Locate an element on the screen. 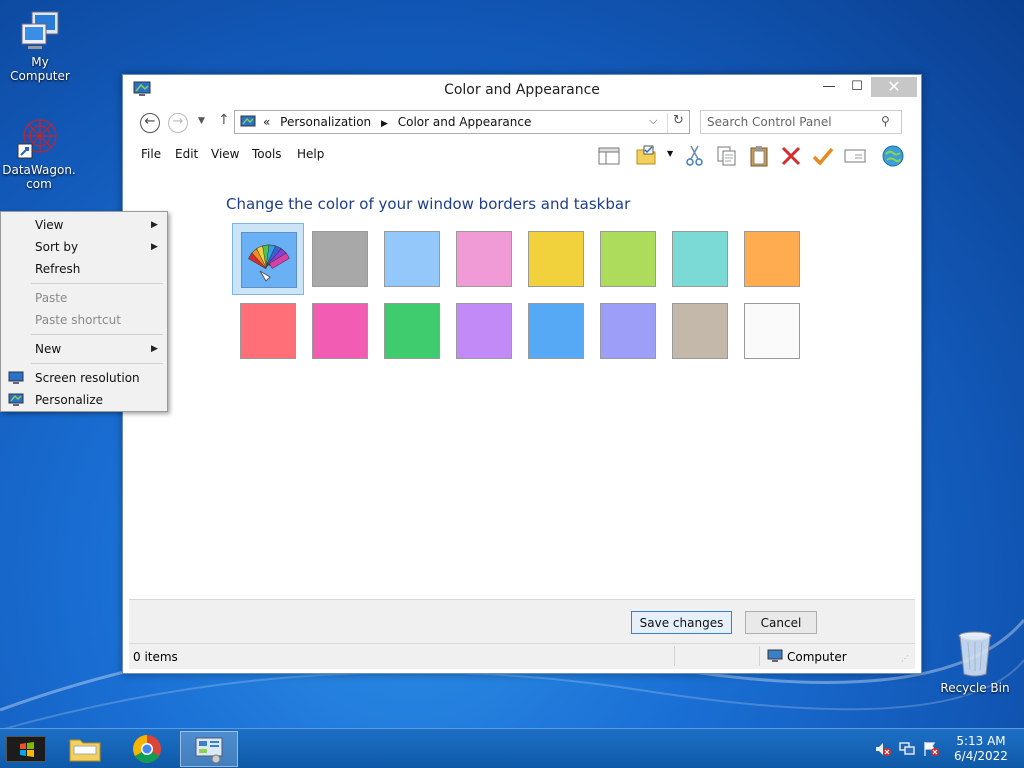 The image size is (1024, 768). color-swatch-red is located at coordinates (268, 331).